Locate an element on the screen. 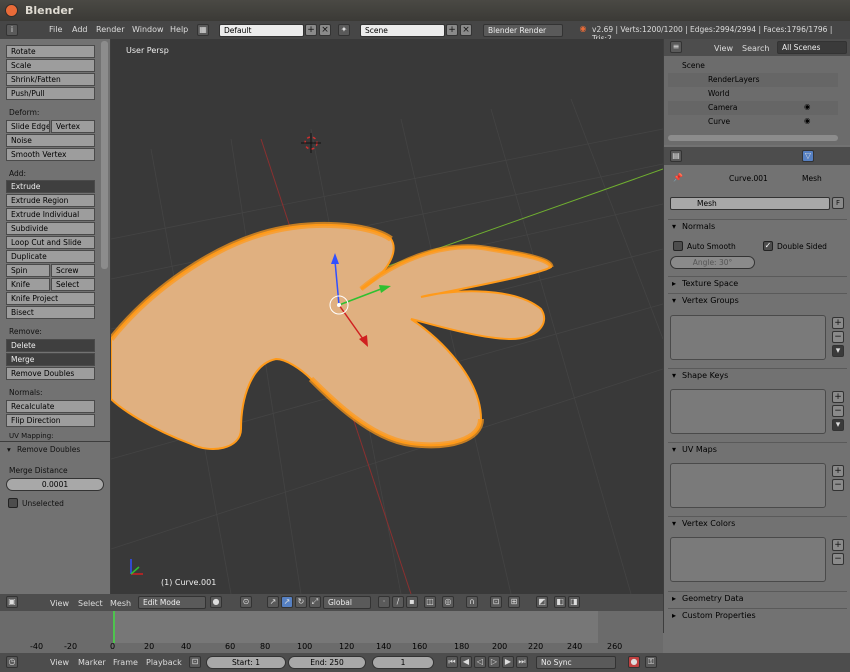 The width and height of the screenshot is (850, 672). keying-set-icon: ⚿ is located at coordinates (651, 662).